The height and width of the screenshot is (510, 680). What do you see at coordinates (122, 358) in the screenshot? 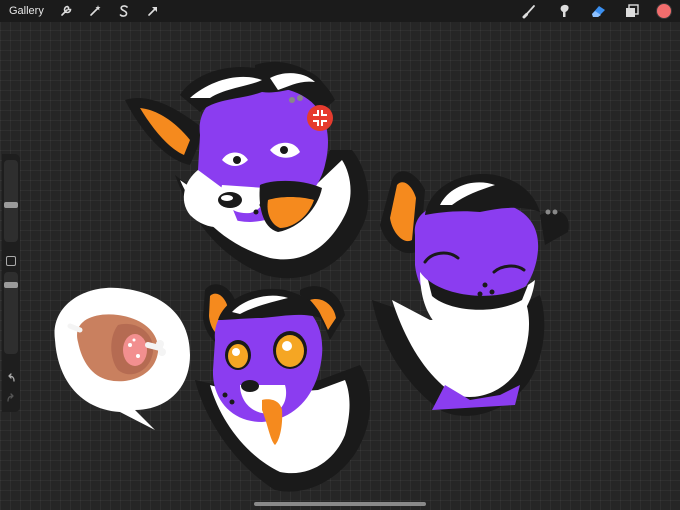
I see `thought-bubble-meat` at bounding box center [122, 358].